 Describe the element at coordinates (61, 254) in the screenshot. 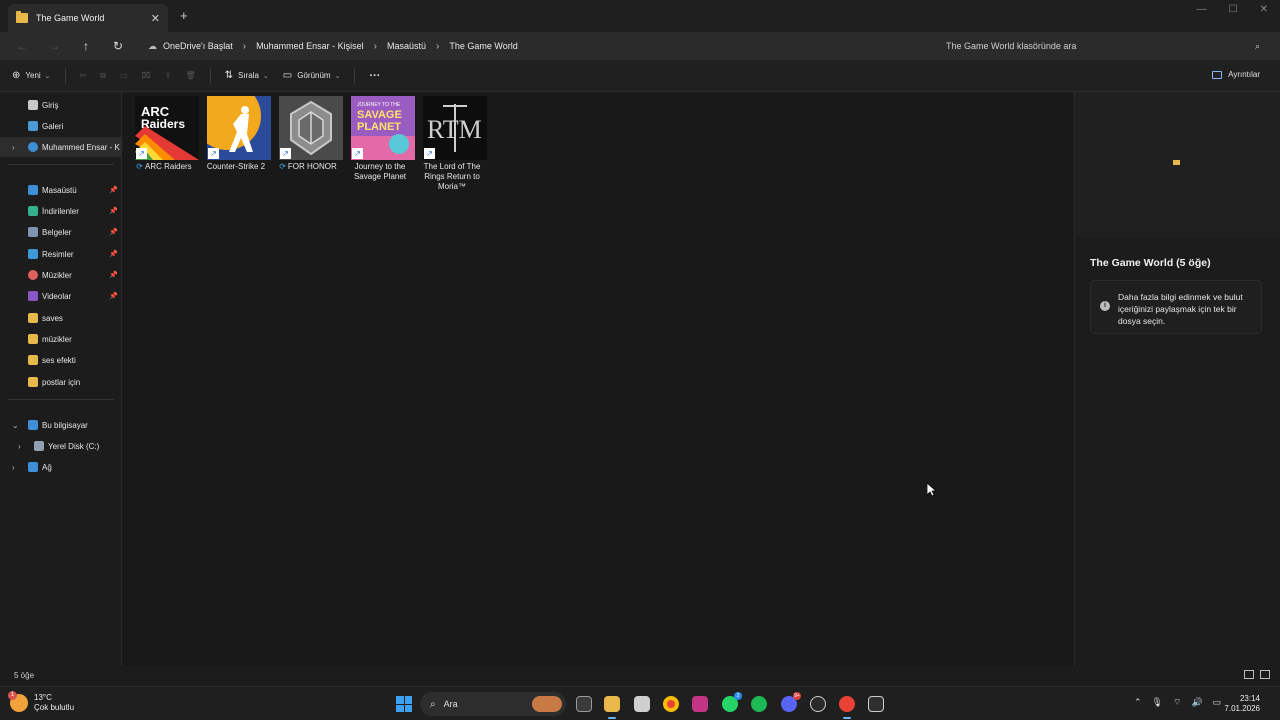

I see `sidebar-item-pictures: Resimler 📌` at that location.